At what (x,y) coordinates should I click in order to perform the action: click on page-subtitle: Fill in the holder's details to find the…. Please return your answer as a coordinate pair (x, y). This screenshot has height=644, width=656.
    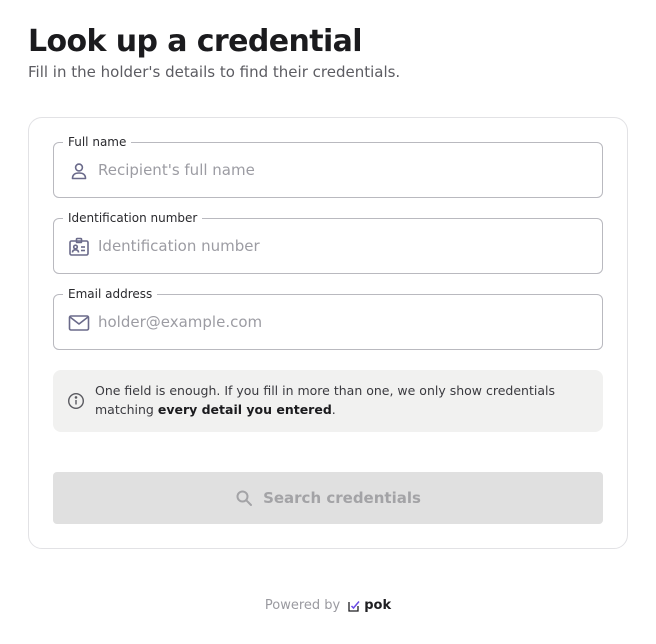
    Looking at the image, I should click on (214, 72).